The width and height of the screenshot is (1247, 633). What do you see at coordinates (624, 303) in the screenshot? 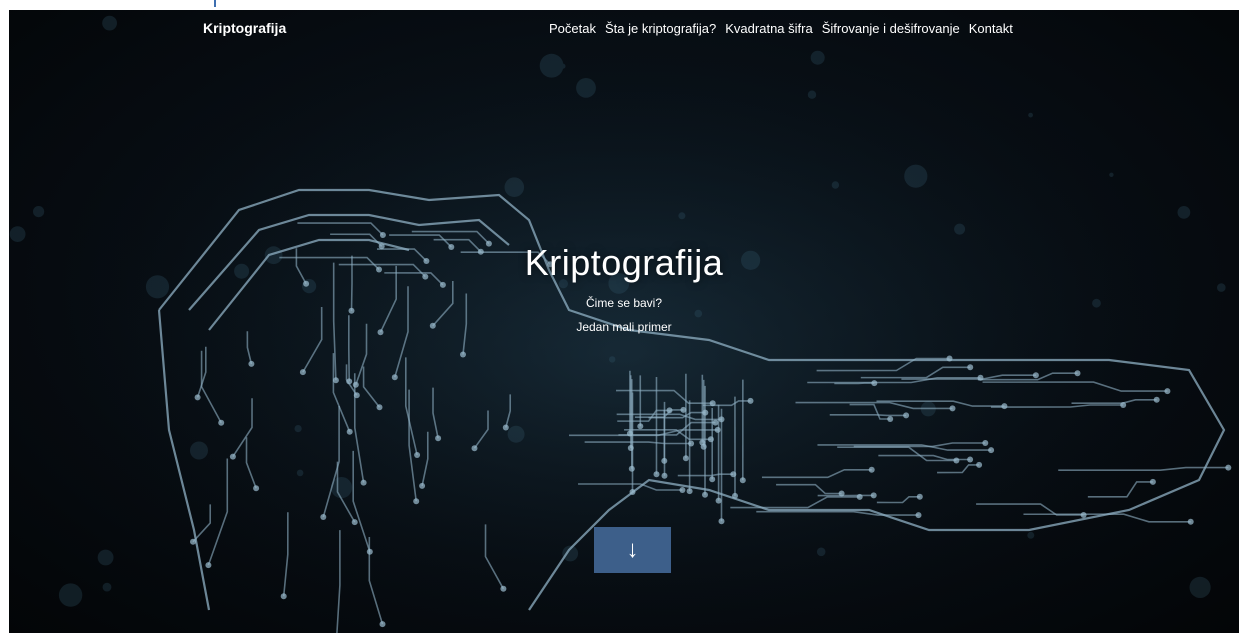
I see `hero-link-cime-se-bavi: Čime se bavi?` at bounding box center [624, 303].